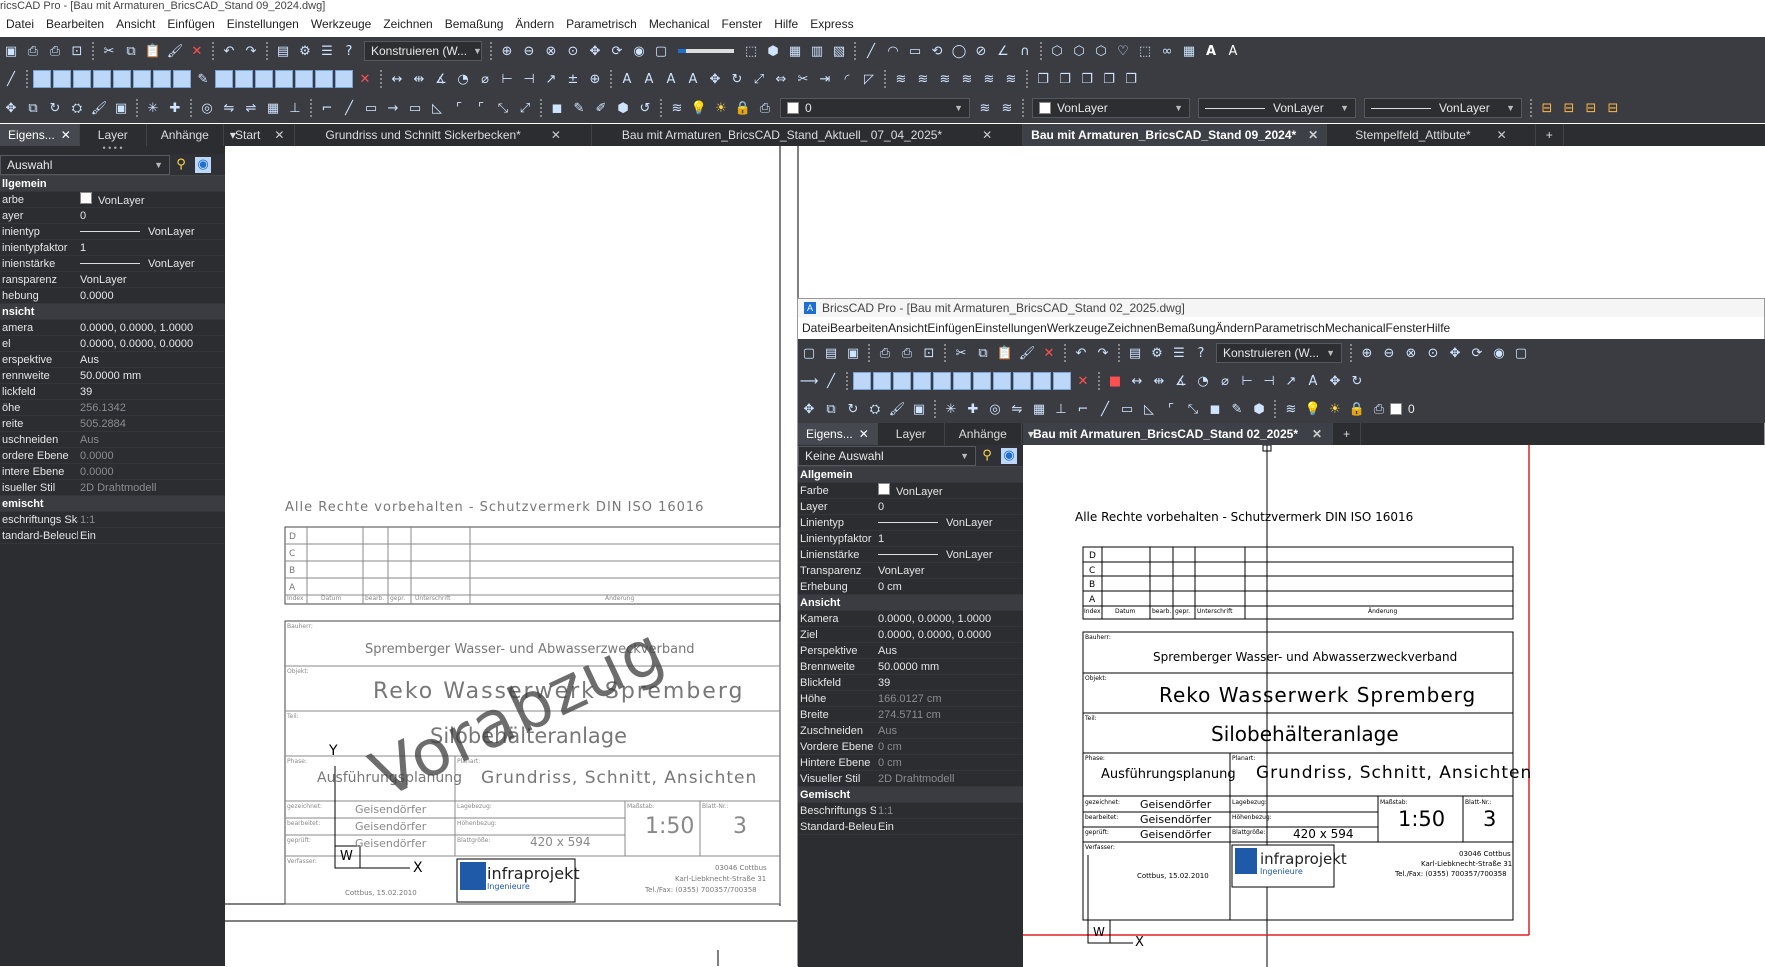 The height and width of the screenshot is (967, 1765). What do you see at coordinates (112, 504) in the screenshot?
I see `property-section: emischt` at bounding box center [112, 504].